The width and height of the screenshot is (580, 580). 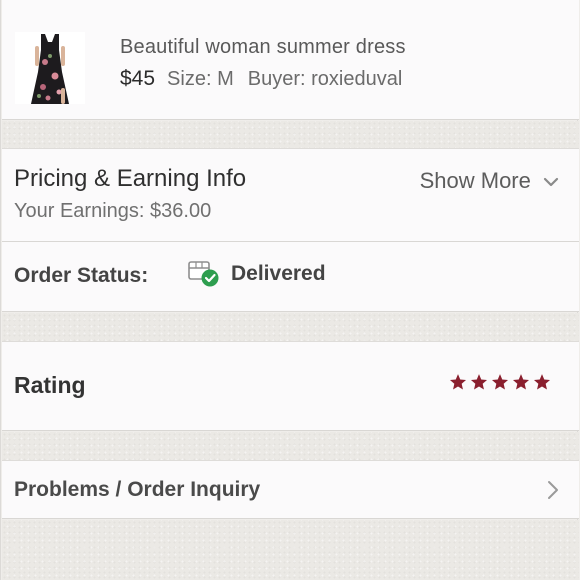 I want to click on earnings-value: $36.00, so click(x=181, y=211).